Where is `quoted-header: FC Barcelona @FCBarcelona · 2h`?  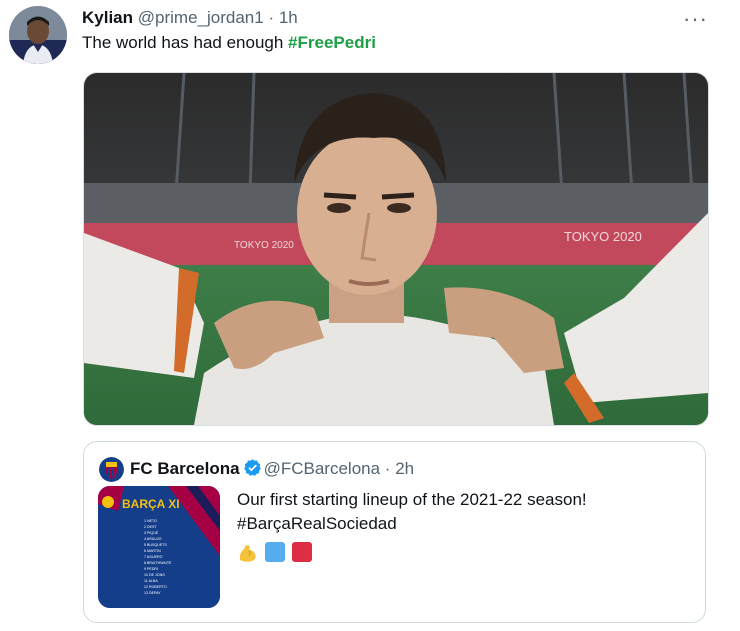 quoted-header: FC Barcelona @FCBarcelona · 2h is located at coordinates (272, 470).